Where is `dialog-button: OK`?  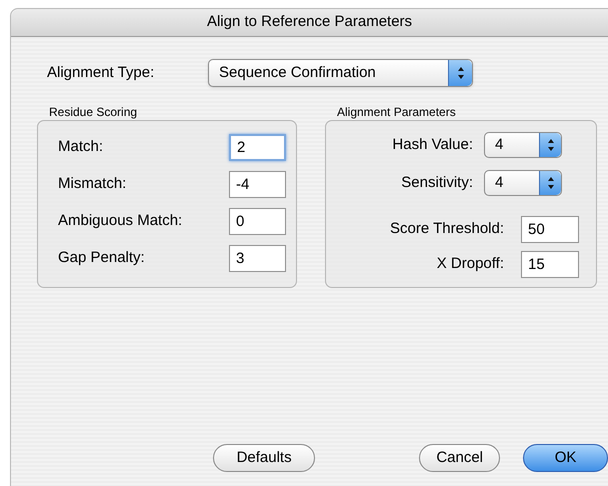 dialog-button: OK is located at coordinates (565, 458).